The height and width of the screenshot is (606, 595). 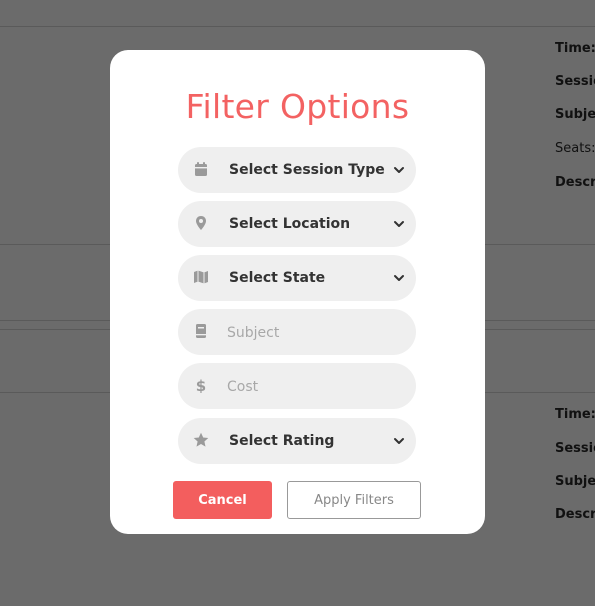 I want to click on cost-input, so click(x=312, y=387).